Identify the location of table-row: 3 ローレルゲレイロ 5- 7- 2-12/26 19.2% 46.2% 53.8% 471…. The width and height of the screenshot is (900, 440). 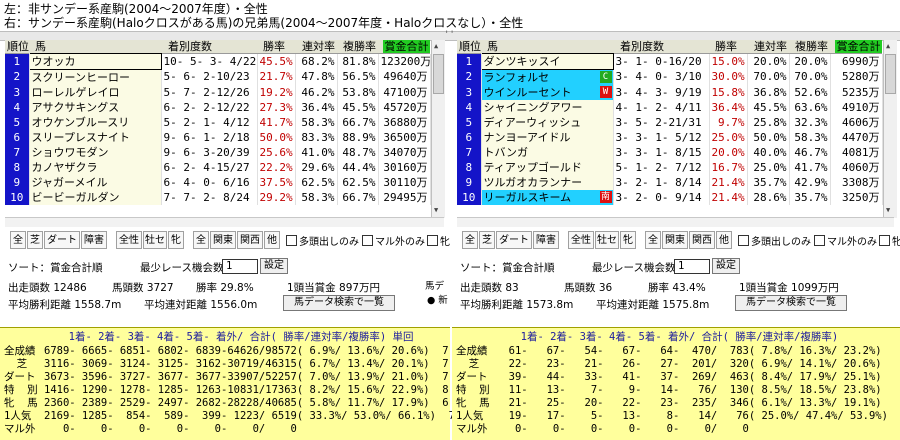
(218, 92).